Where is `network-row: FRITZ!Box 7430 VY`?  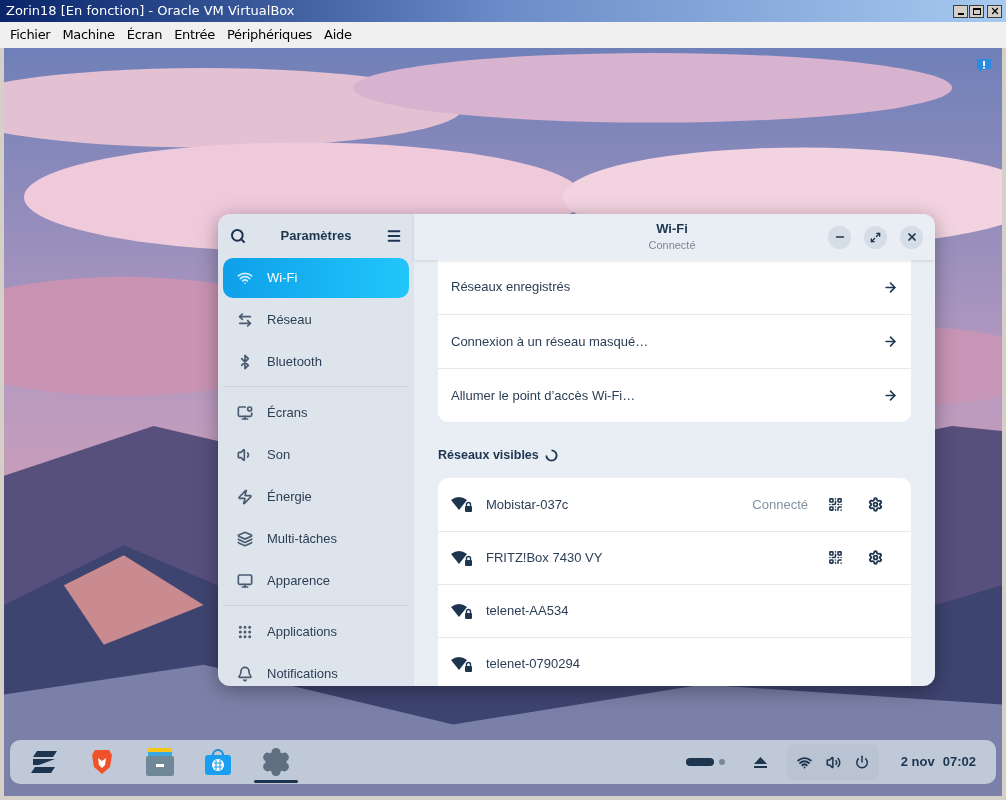
network-row: FRITZ!Box 7430 VY is located at coordinates (674, 557).